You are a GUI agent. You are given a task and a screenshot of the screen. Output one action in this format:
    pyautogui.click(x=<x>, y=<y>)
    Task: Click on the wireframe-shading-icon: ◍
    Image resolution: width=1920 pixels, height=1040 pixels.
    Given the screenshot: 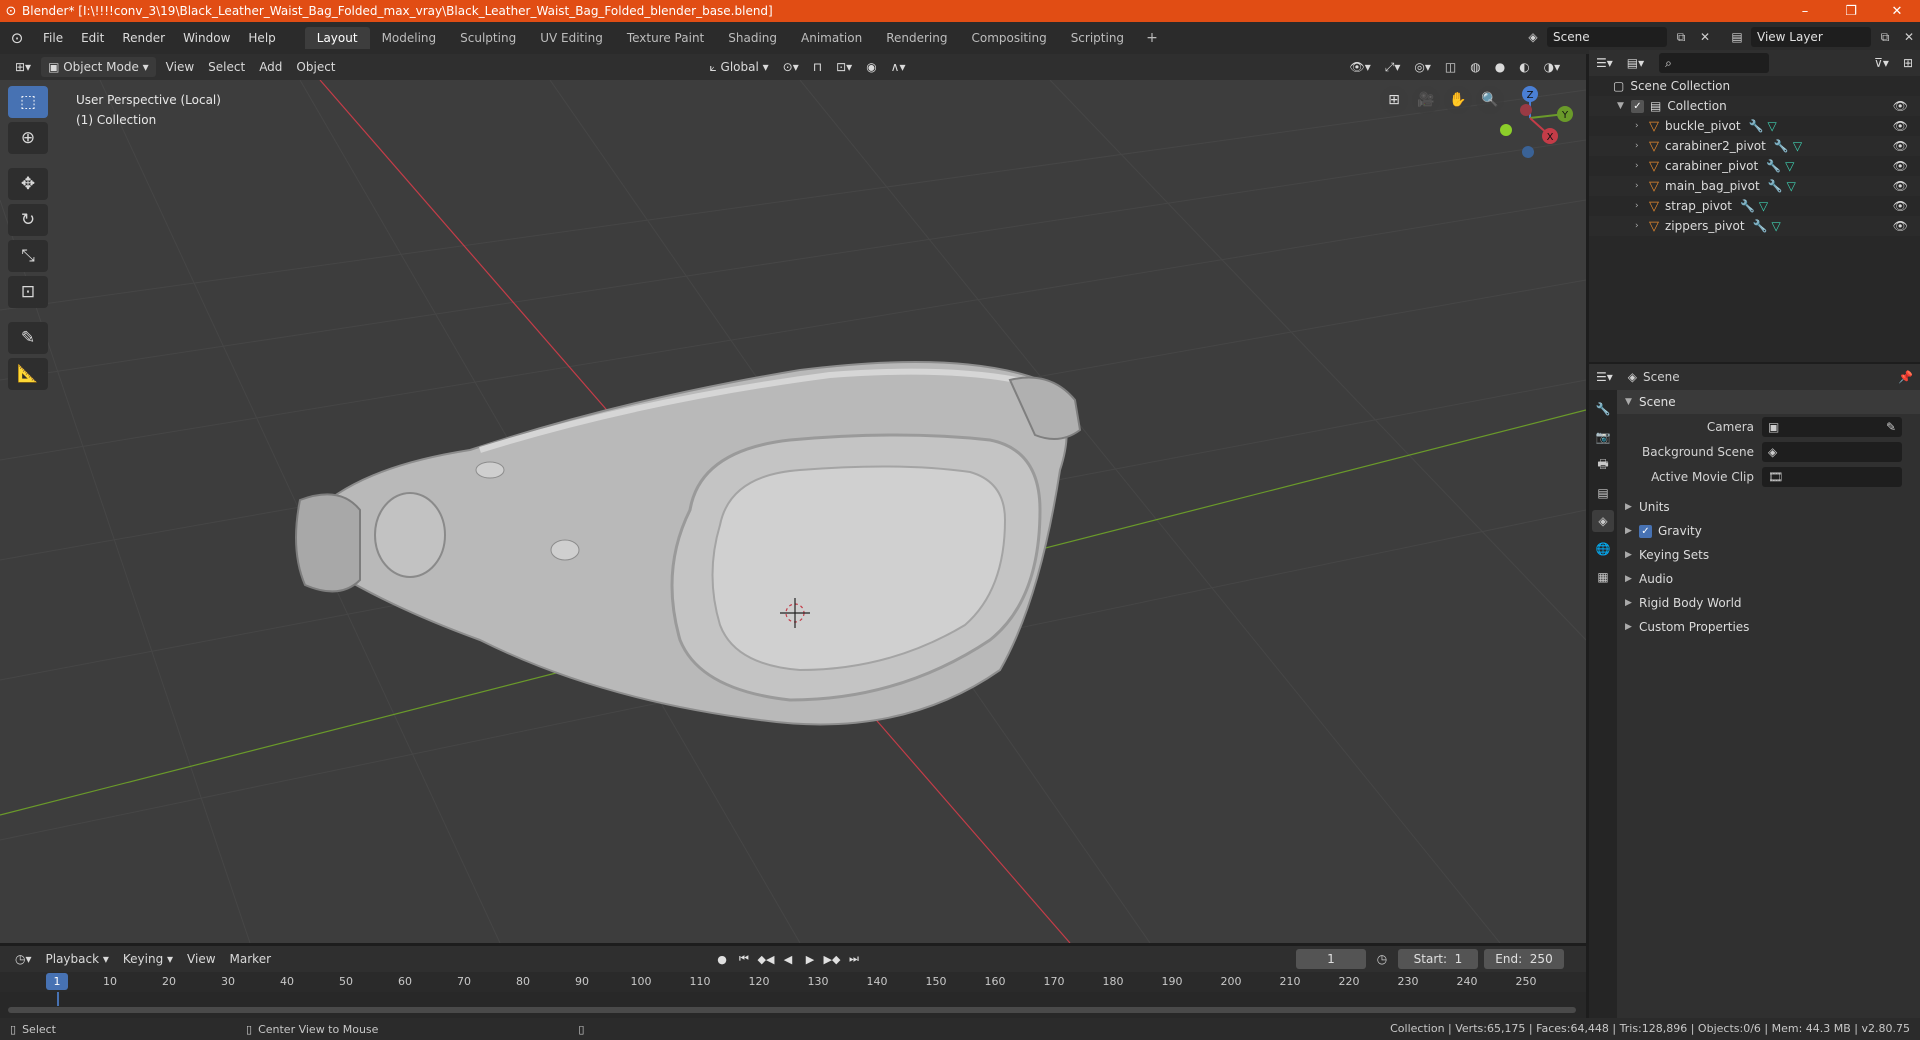 What is the action you would take?
    pyautogui.click(x=1475, y=67)
    